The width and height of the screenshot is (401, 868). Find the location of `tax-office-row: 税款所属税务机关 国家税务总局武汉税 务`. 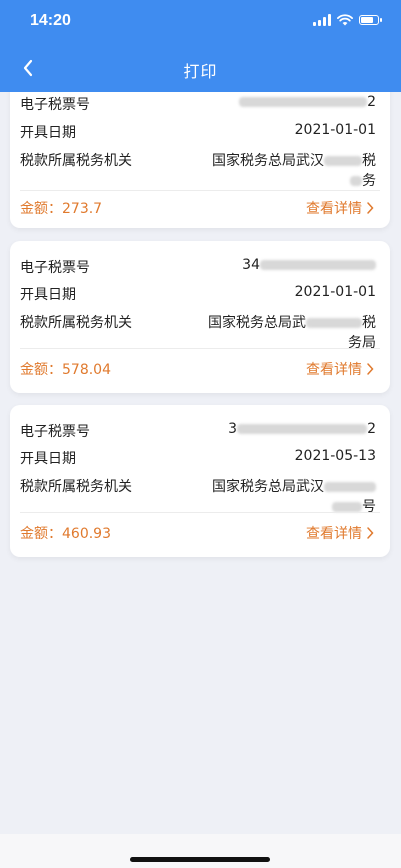

tax-office-row: 税款所属税务机关 国家税务总局武汉税 务 is located at coordinates (198, 170).